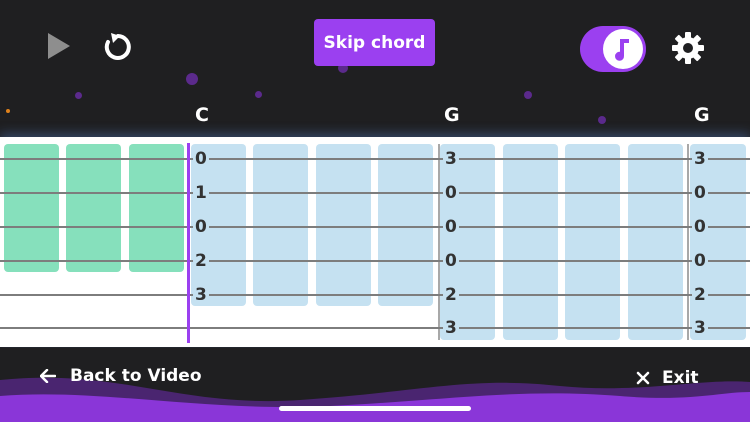 The image size is (750, 422). What do you see at coordinates (202, 115) in the screenshot?
I see `chord-label-c: C` at bounding box center [202, 115].